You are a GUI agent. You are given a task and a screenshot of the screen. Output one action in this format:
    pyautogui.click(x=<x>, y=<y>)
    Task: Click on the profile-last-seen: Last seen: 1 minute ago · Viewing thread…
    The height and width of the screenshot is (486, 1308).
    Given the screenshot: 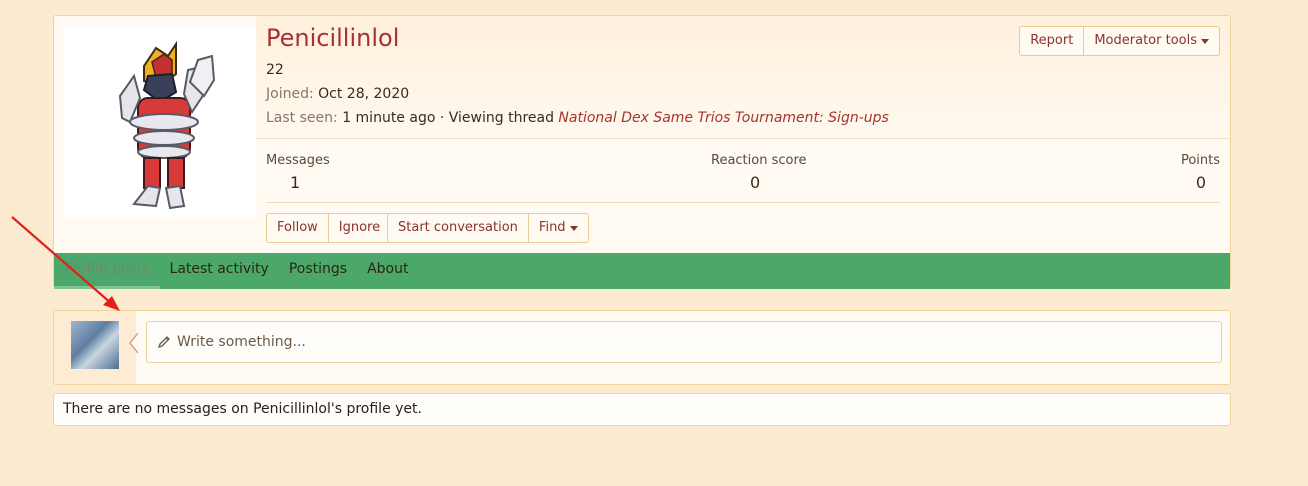 What is the action you would take?
    pyautogui.click(x=577, y=118)
    